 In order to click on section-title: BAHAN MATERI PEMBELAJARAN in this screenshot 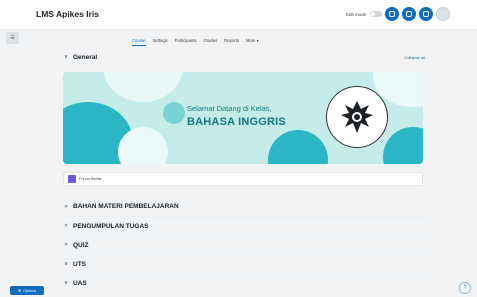, I will do `click(126, 206)`.